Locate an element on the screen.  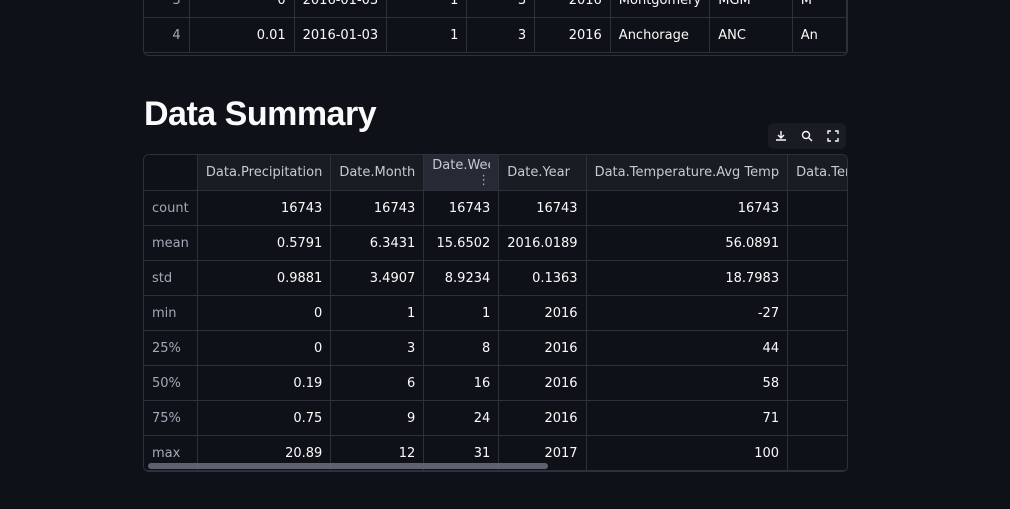
table-cell: 3.4907 is located at coordinates (377, 278).